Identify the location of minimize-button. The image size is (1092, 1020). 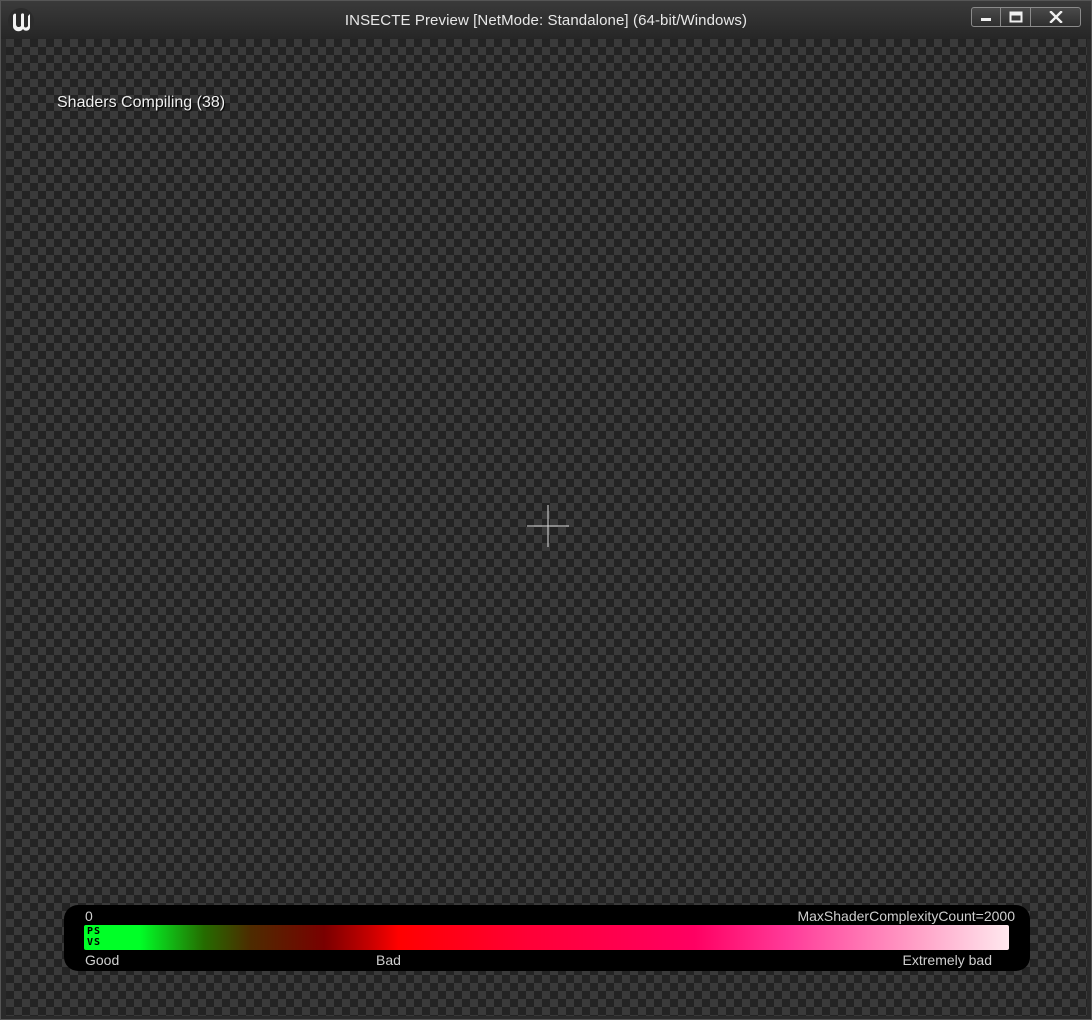
(986, 17).